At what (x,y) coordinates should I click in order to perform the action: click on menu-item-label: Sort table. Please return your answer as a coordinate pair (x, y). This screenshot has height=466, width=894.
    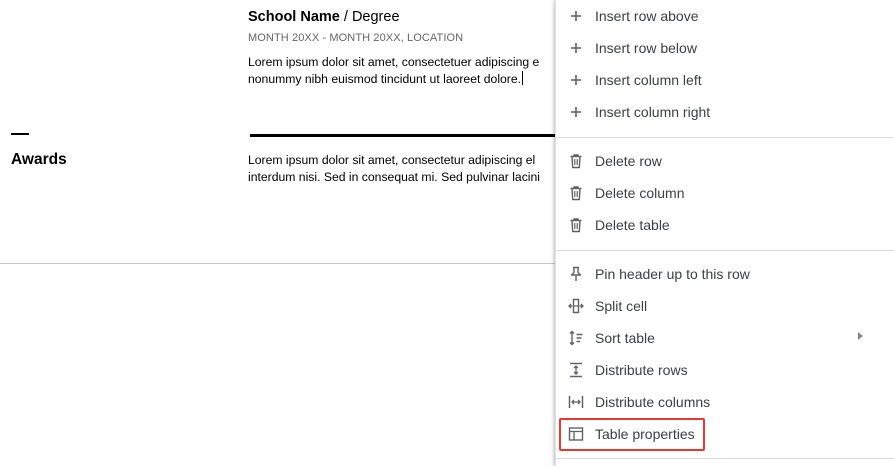
    Looking at the image, I should click on (625, 338).